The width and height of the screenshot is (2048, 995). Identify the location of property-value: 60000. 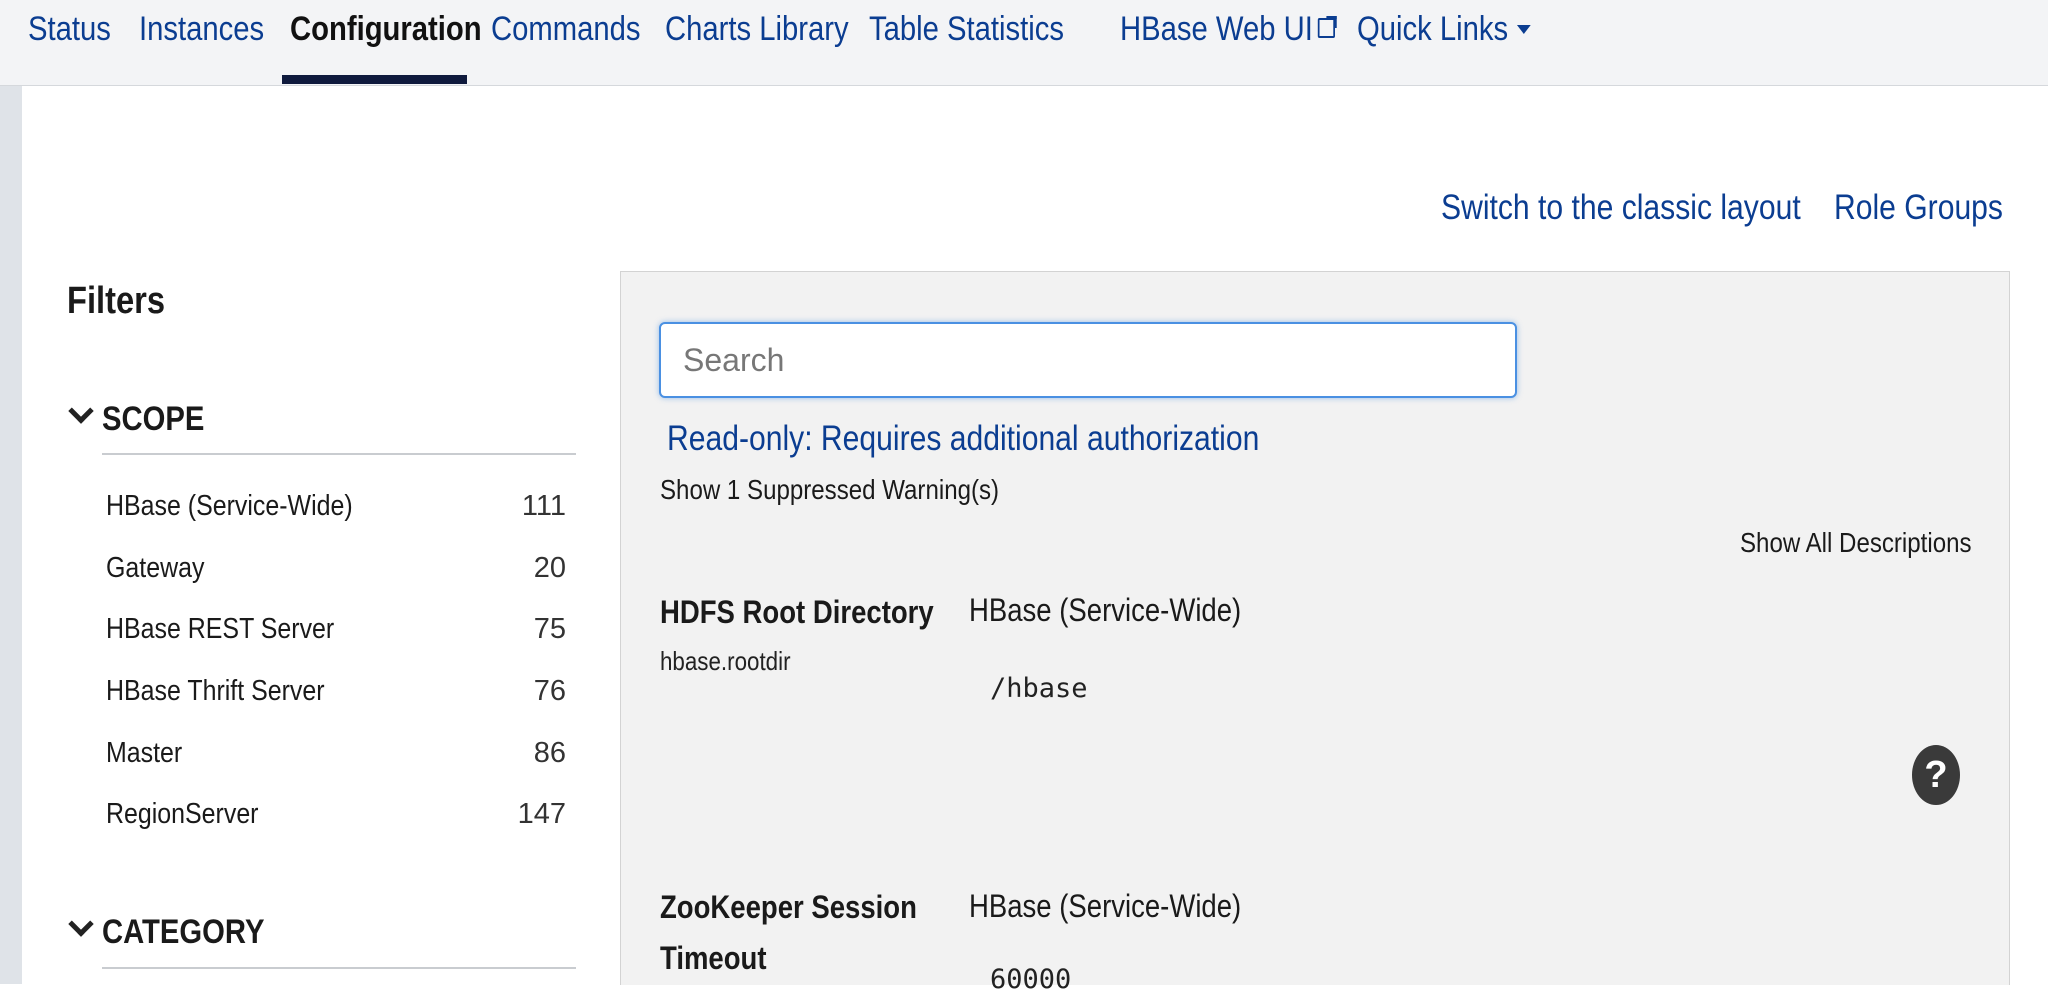
(1031, 979).